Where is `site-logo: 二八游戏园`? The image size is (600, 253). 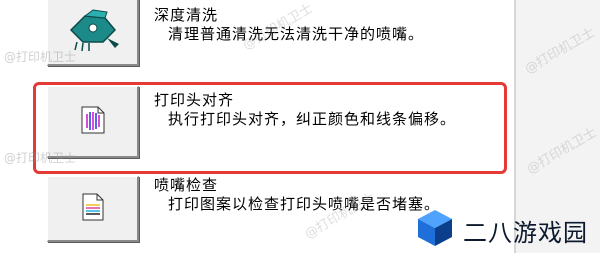
site-logo: 二八游戏园 is located at coordinates (507, 230).